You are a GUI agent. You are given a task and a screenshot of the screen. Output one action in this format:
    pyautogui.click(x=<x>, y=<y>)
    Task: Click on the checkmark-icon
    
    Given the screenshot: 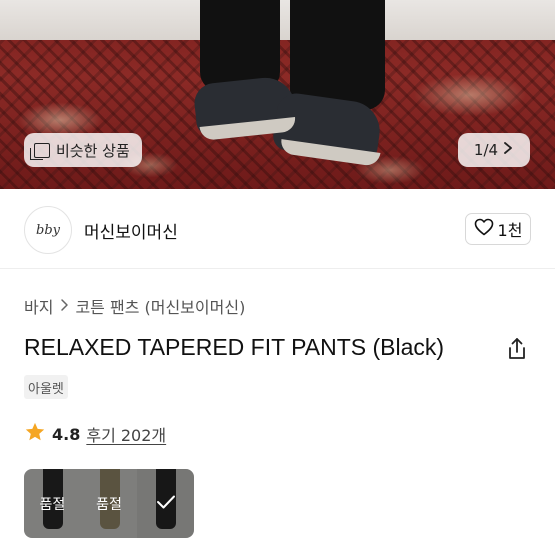 What is the action you would take?
    pyautogui.click(x=166, y=504)
    